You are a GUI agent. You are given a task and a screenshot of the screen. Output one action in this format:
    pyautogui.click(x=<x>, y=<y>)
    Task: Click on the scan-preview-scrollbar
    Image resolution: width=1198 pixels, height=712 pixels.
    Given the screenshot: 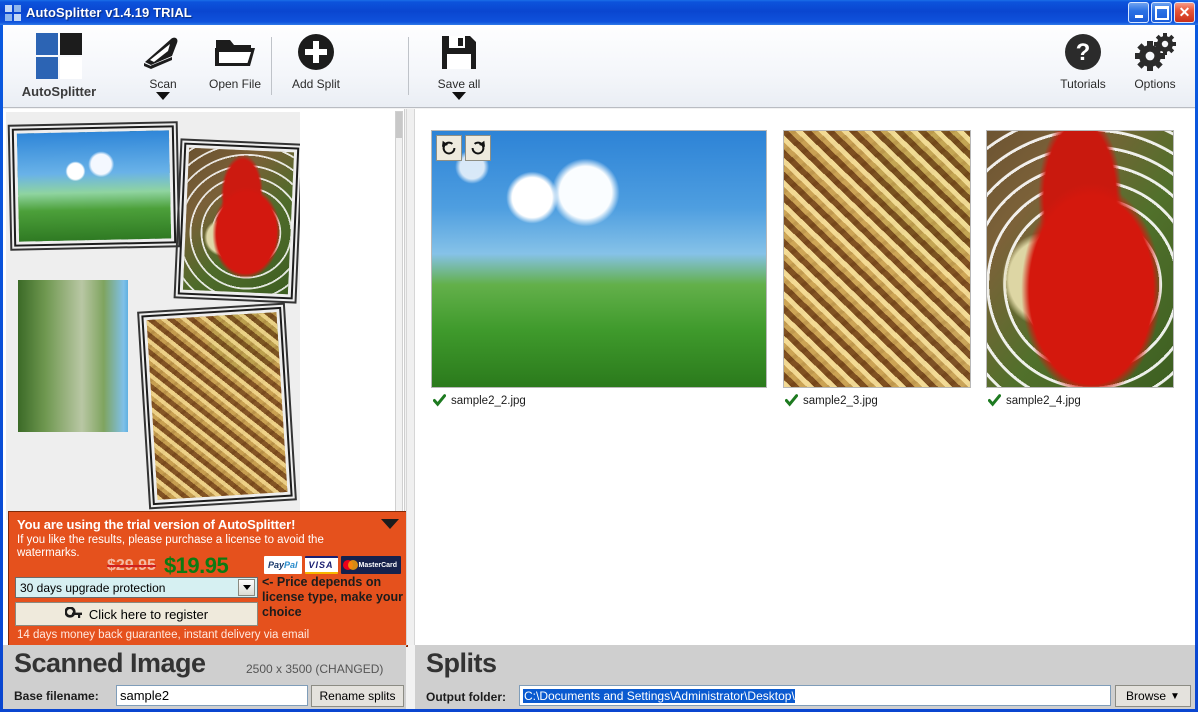 What is the action you would take?
    pyautogui.click(x=399, y=313)
    